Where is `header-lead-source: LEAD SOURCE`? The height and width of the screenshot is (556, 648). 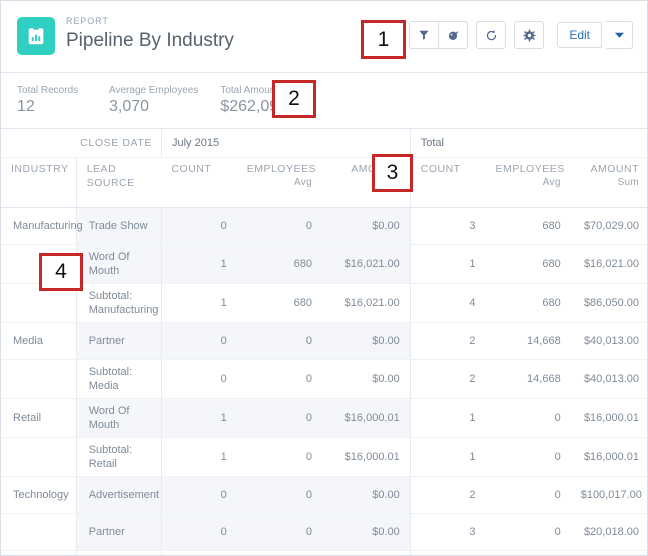 header-lead-source: LEAD SOURCE is located at coordinates (118, 182).